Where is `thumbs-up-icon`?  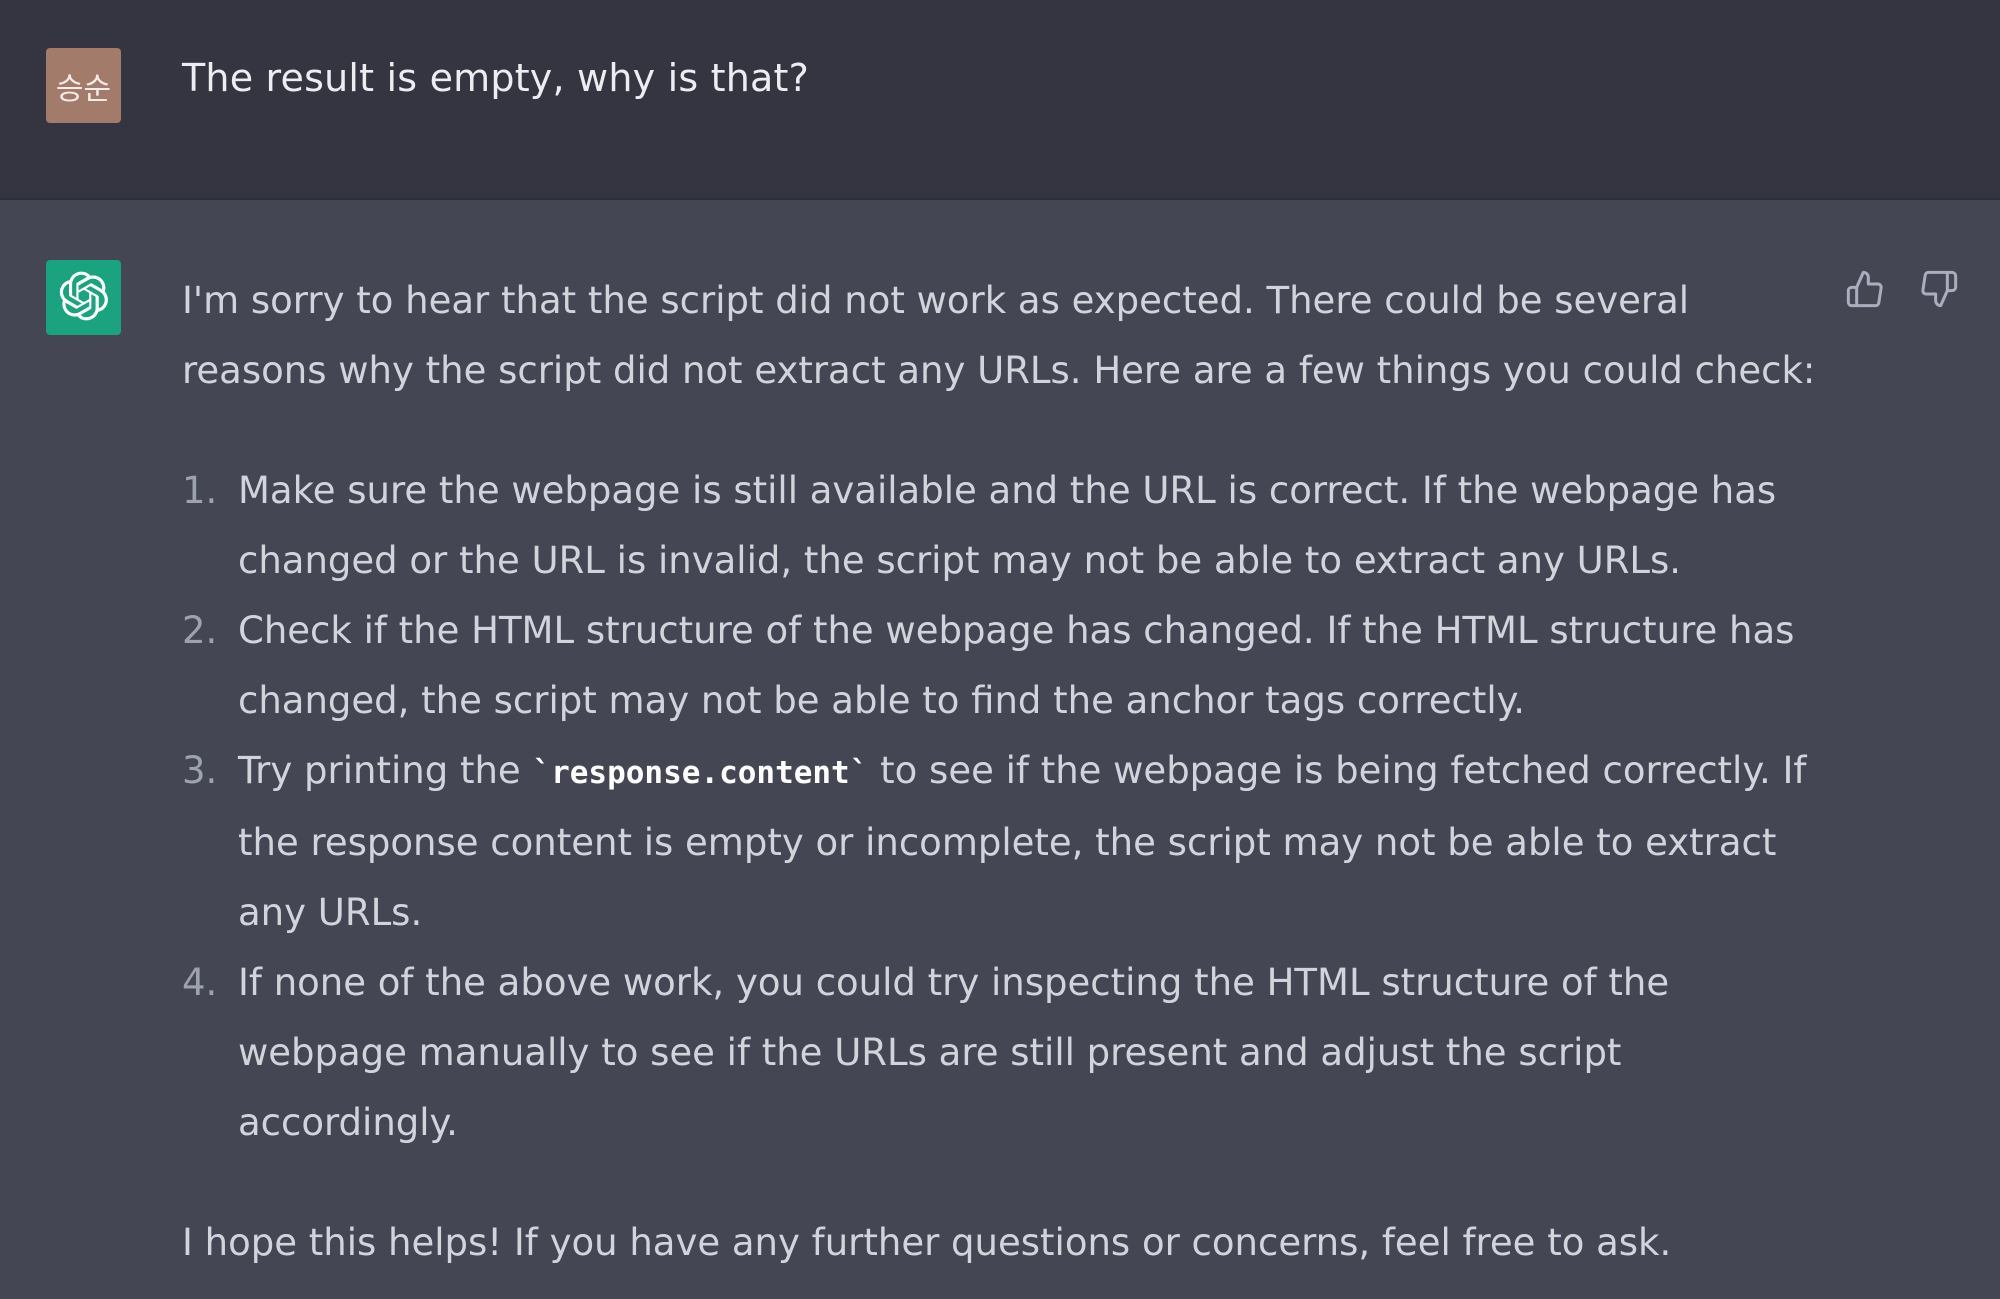 thumbs-up-icon is located at coordinates (1865, 291).